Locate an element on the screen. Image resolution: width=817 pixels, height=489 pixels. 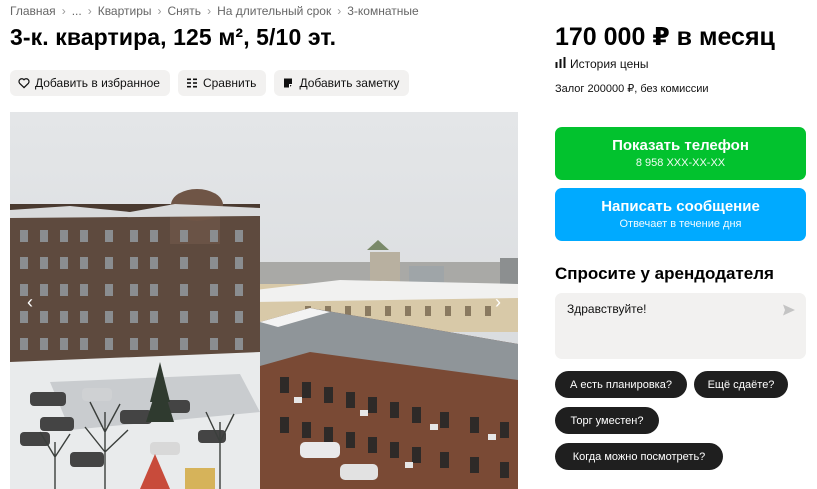
message-input is located at coordinates (665, 326).